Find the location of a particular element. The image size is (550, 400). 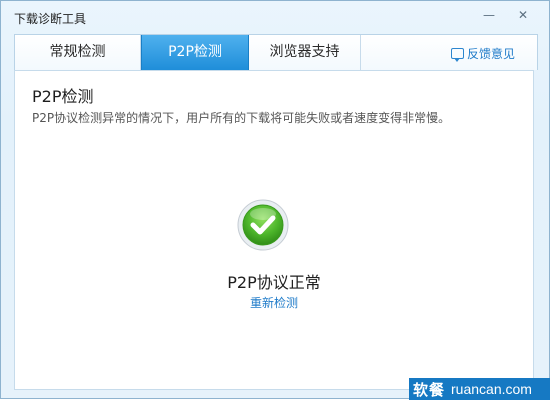

feedback-icon is located at coordinates (457, 54).